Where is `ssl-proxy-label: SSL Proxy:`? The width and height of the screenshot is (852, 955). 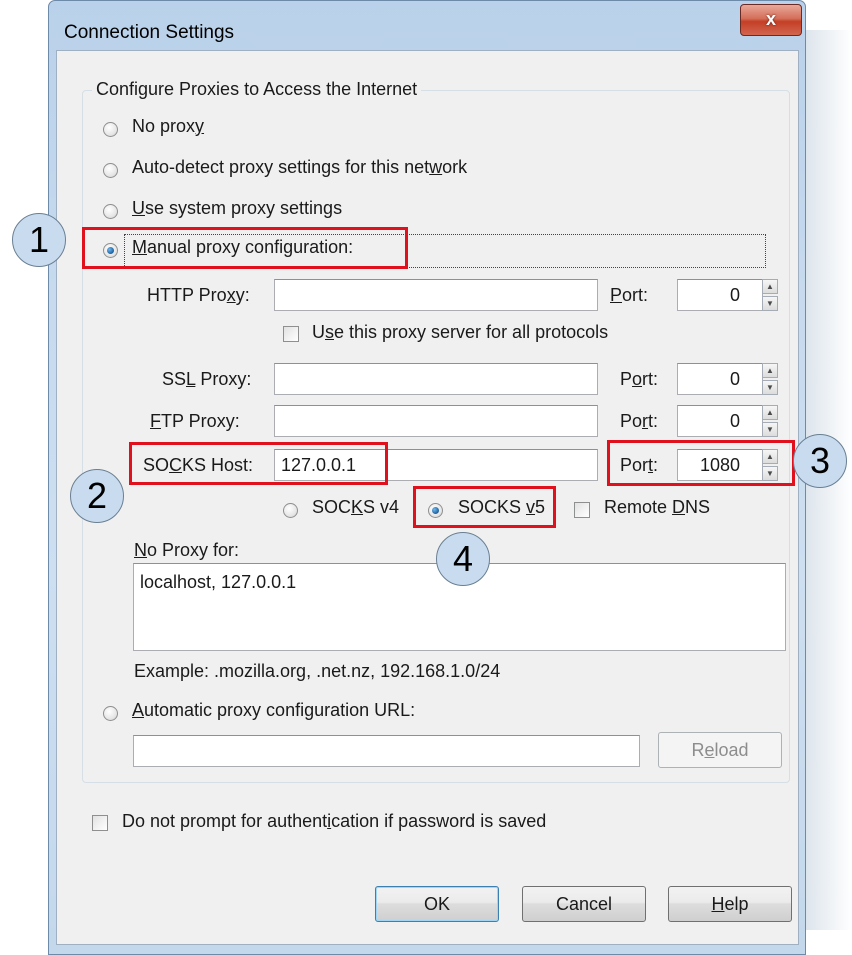 ssl-proxy-label: SSL Proxy: is located at coordinates (207, 379).